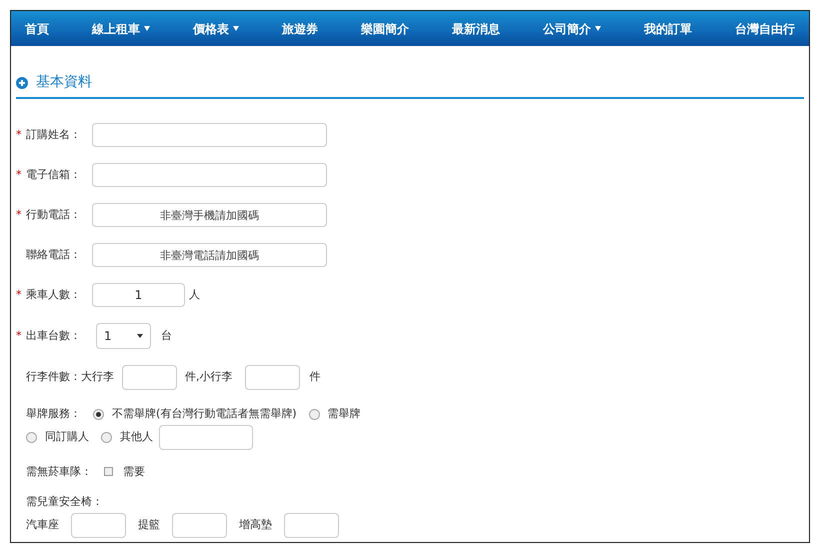 The height and width of the screenshot is (553, 820). Describe the element at coordinates (255, 524) in the screenshot. I see `field-label: 增高墊` at that location.